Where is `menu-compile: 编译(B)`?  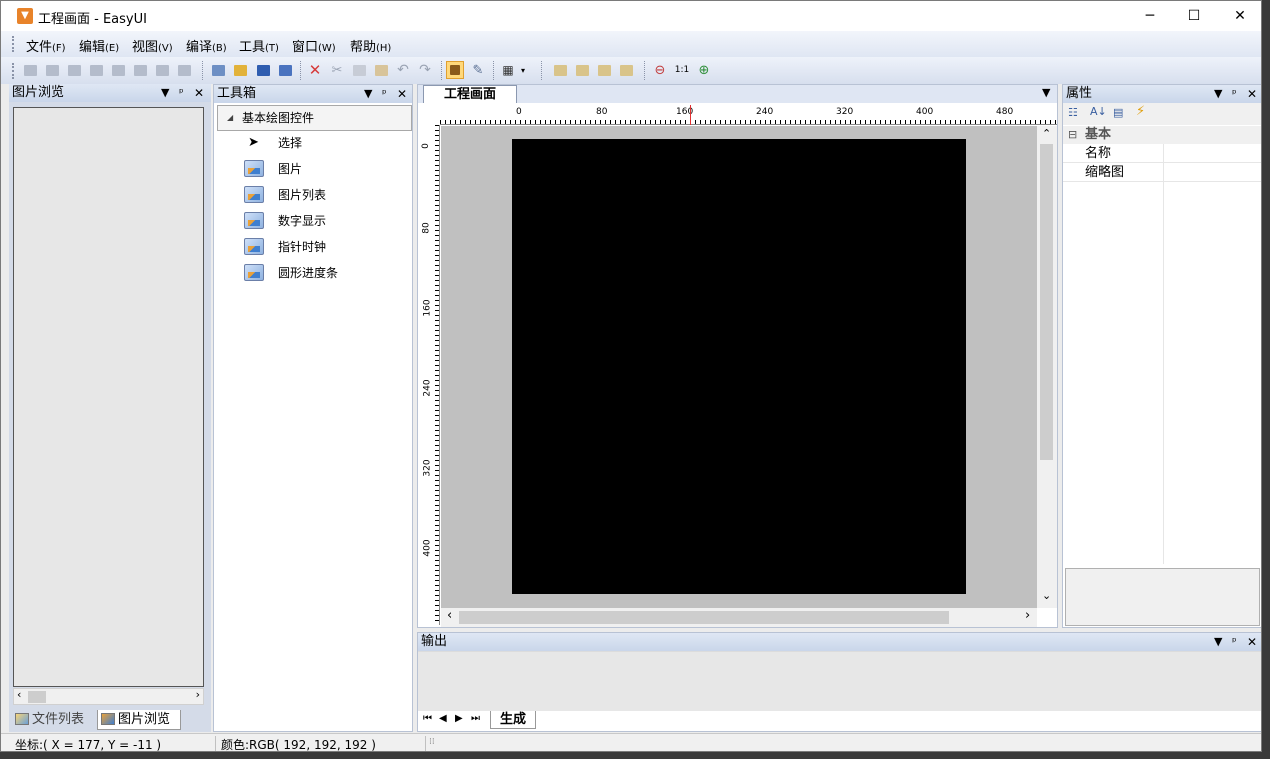
menu-compile: 编译(B) is located at coordinates (206, 45).